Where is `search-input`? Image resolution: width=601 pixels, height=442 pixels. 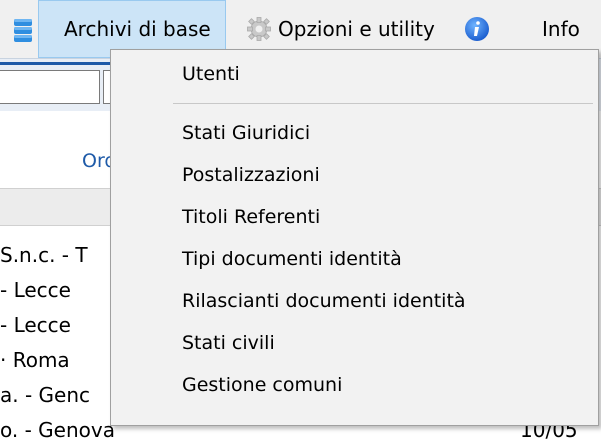 search-input is located at coordinates (50, 87).